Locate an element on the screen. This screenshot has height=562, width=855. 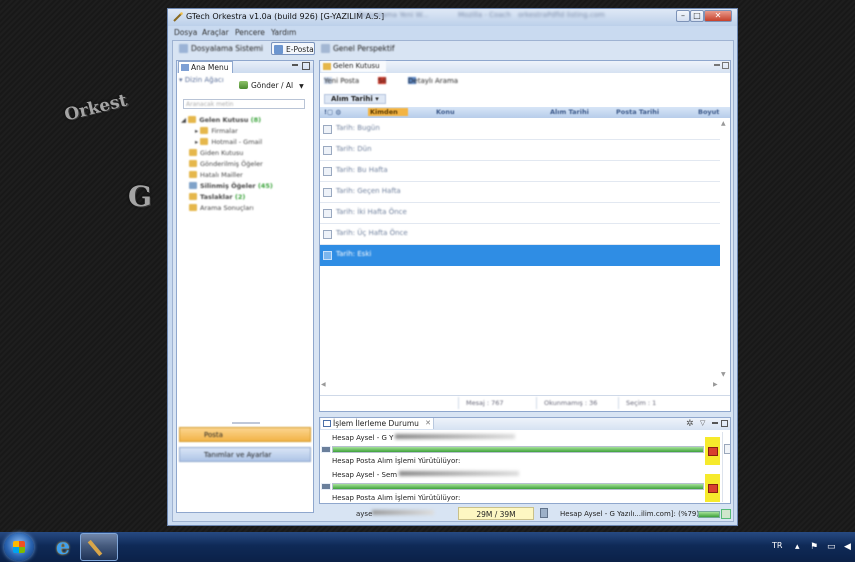
desktop-watermark-logo: G is located at coordinates (140, 196).